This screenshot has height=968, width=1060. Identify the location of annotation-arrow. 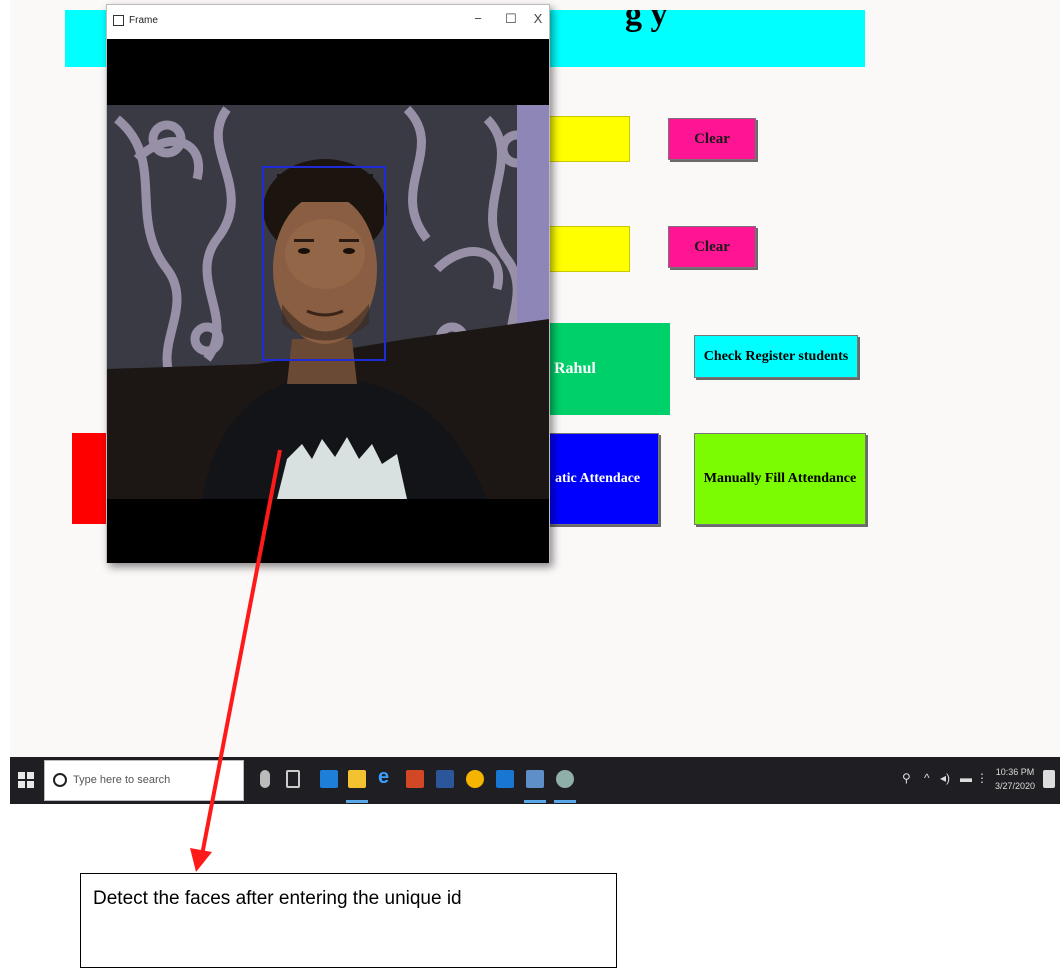
(236, 660).